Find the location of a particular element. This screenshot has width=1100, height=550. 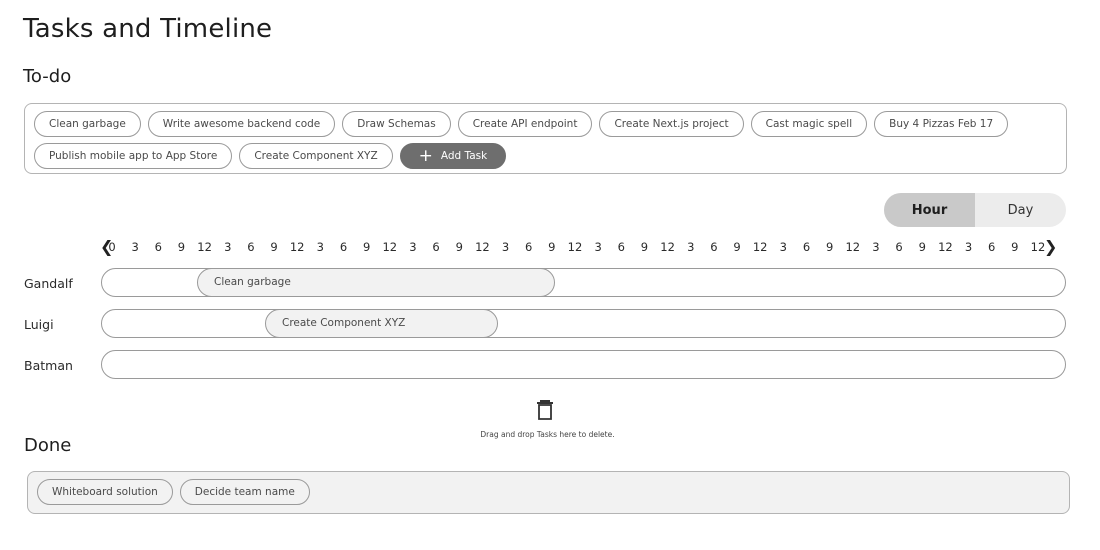

done-task-chip: Whiteboard solution is located at coordinates (105, 492).